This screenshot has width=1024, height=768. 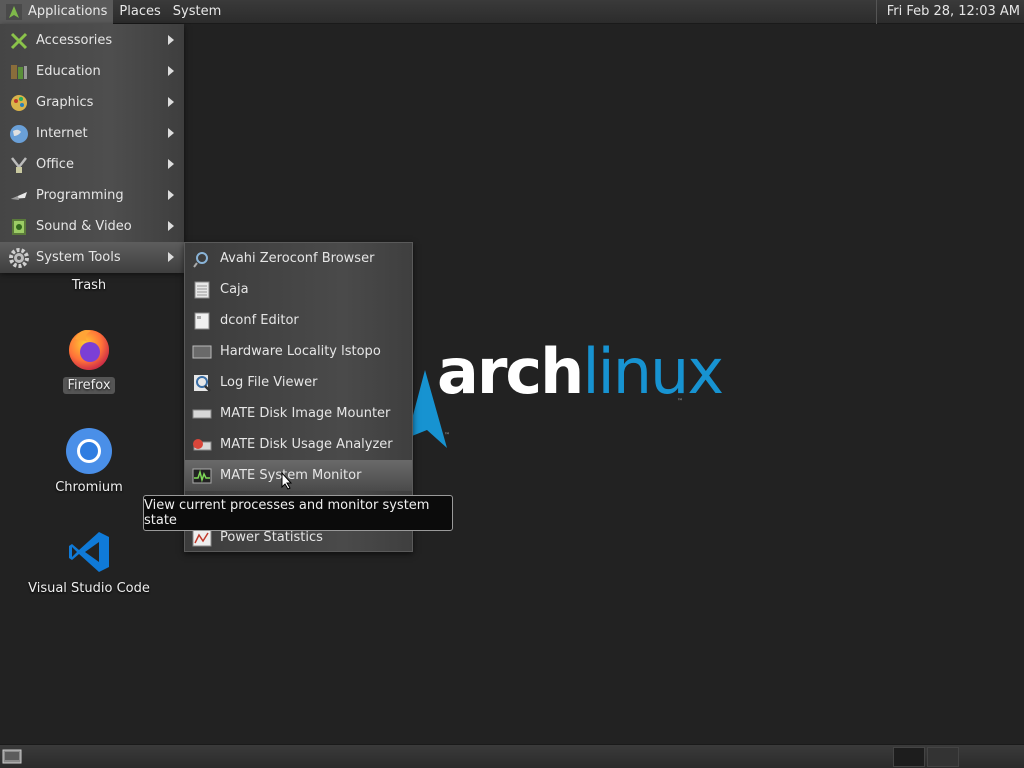 I want to click on dconf-icon, so click(x=202, y=321).